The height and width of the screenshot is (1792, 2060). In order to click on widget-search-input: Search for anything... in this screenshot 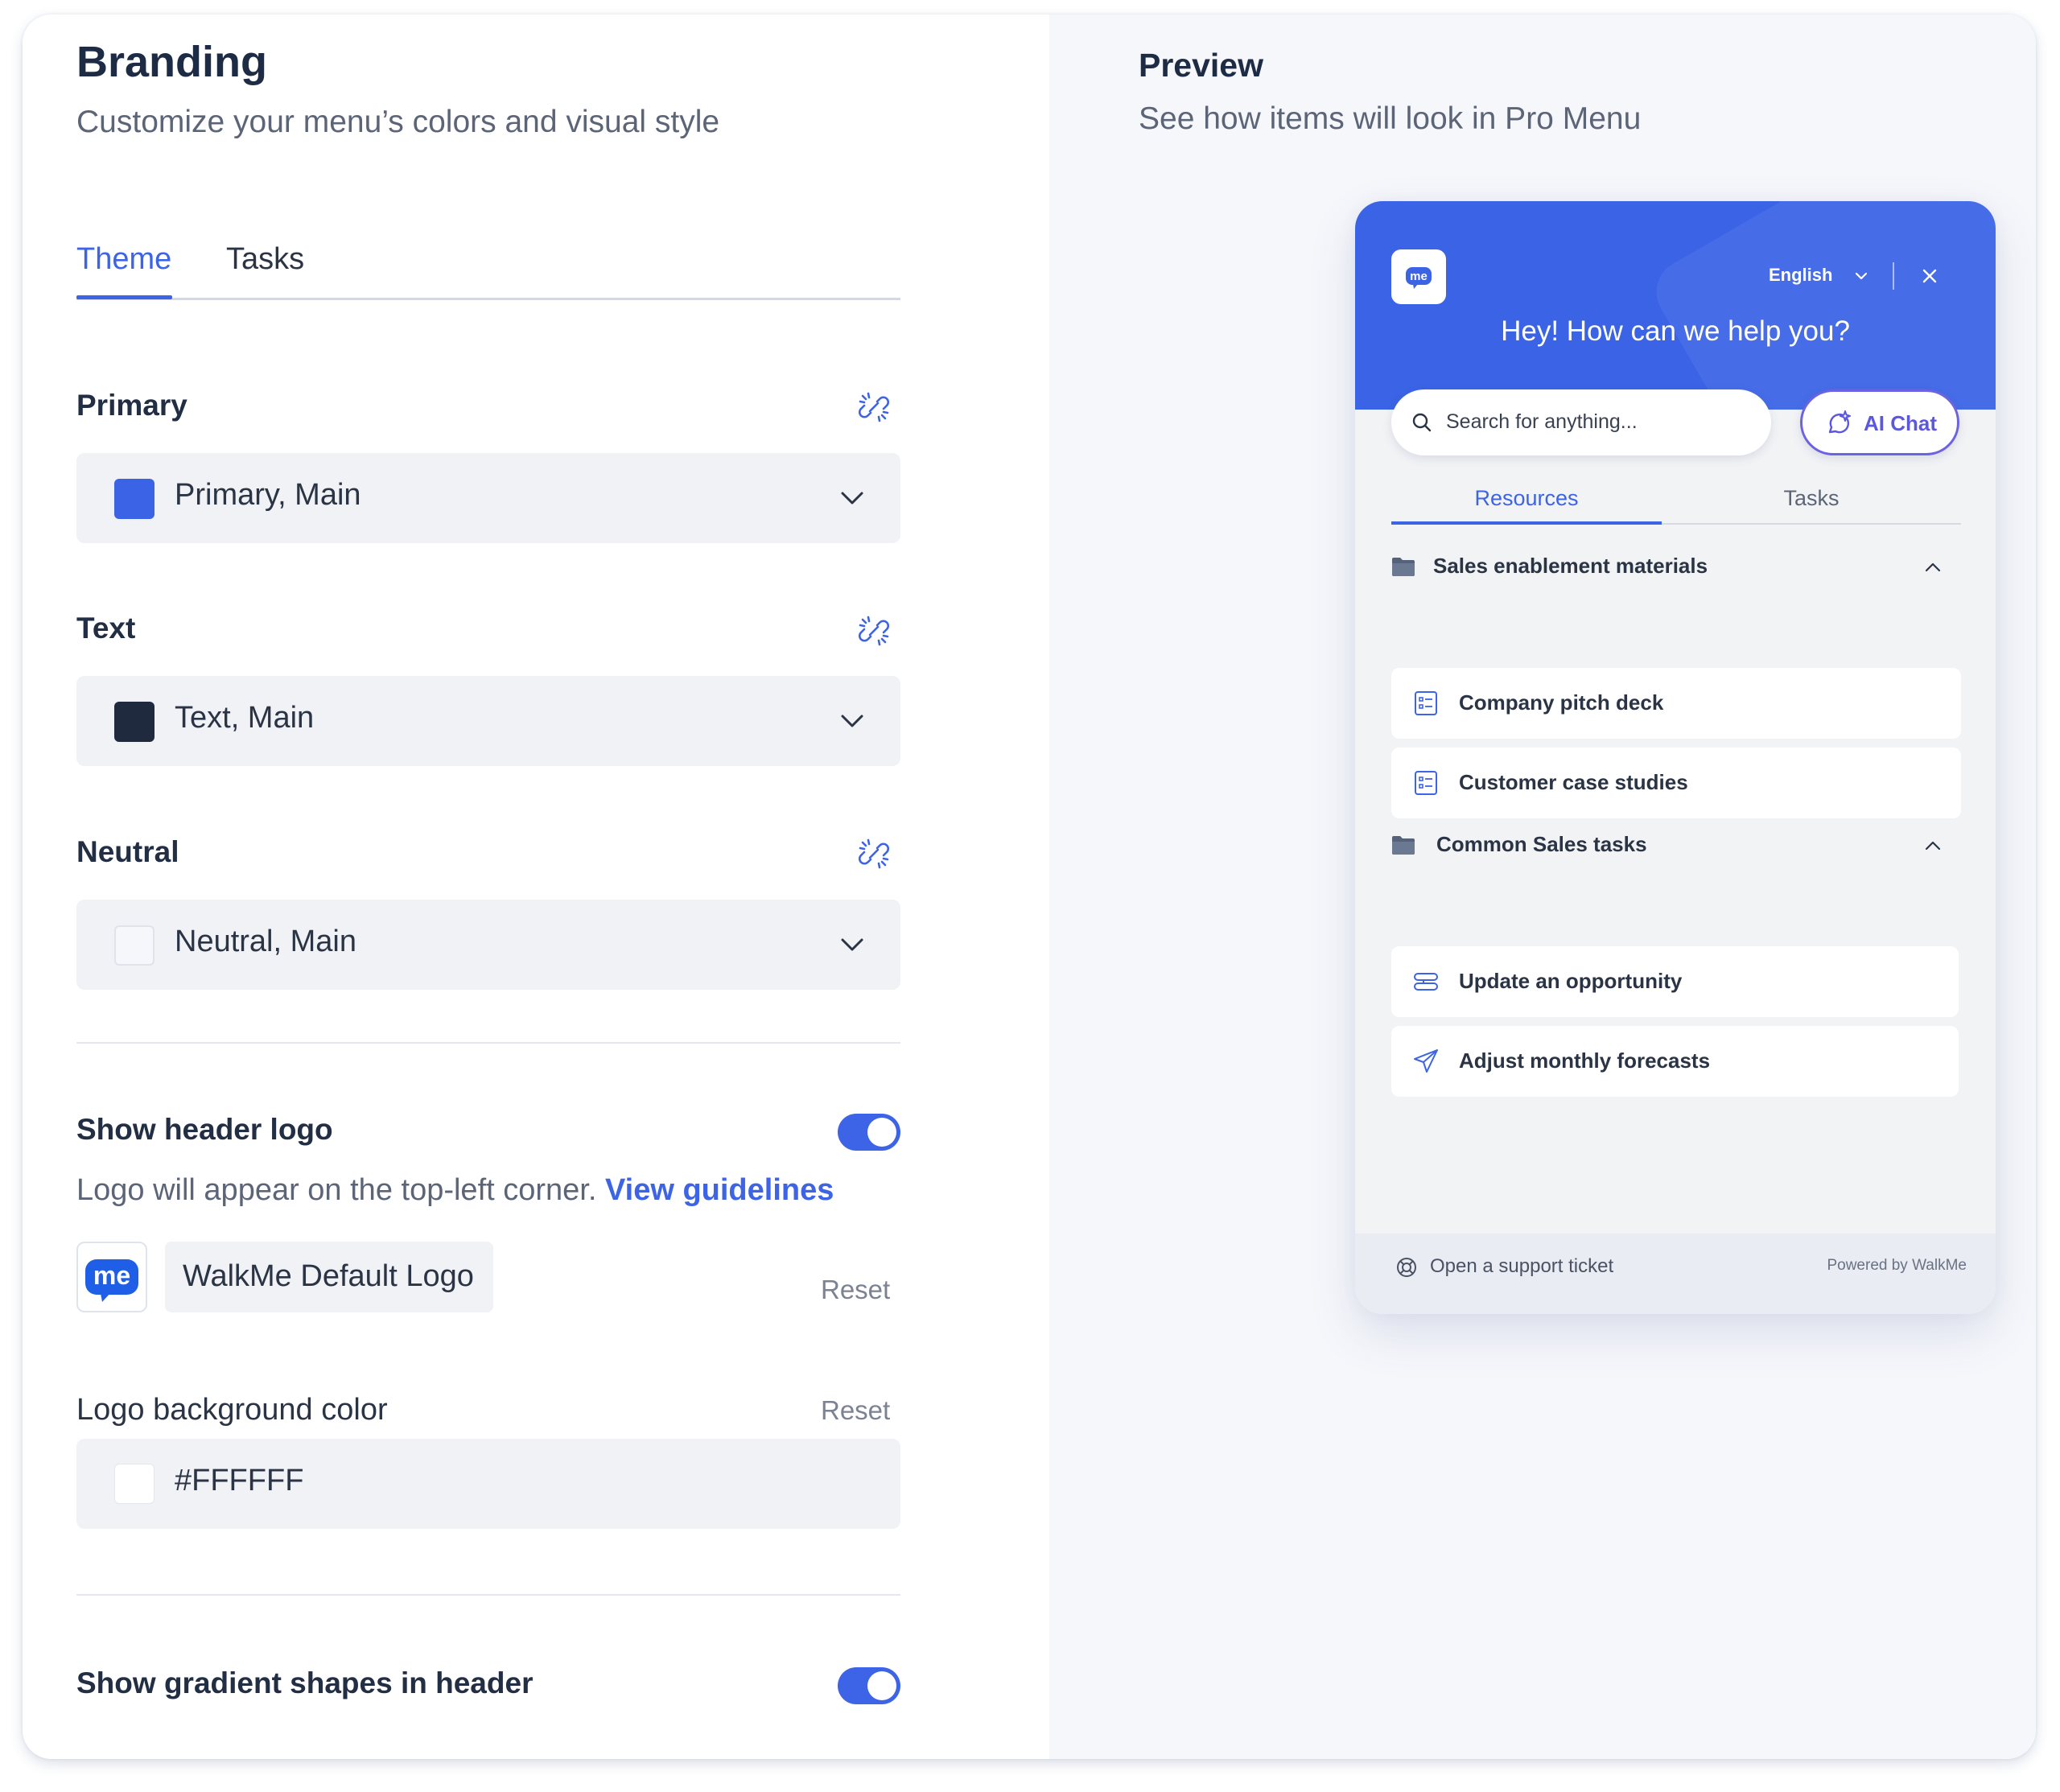, I will do `click(1581, 422)`.